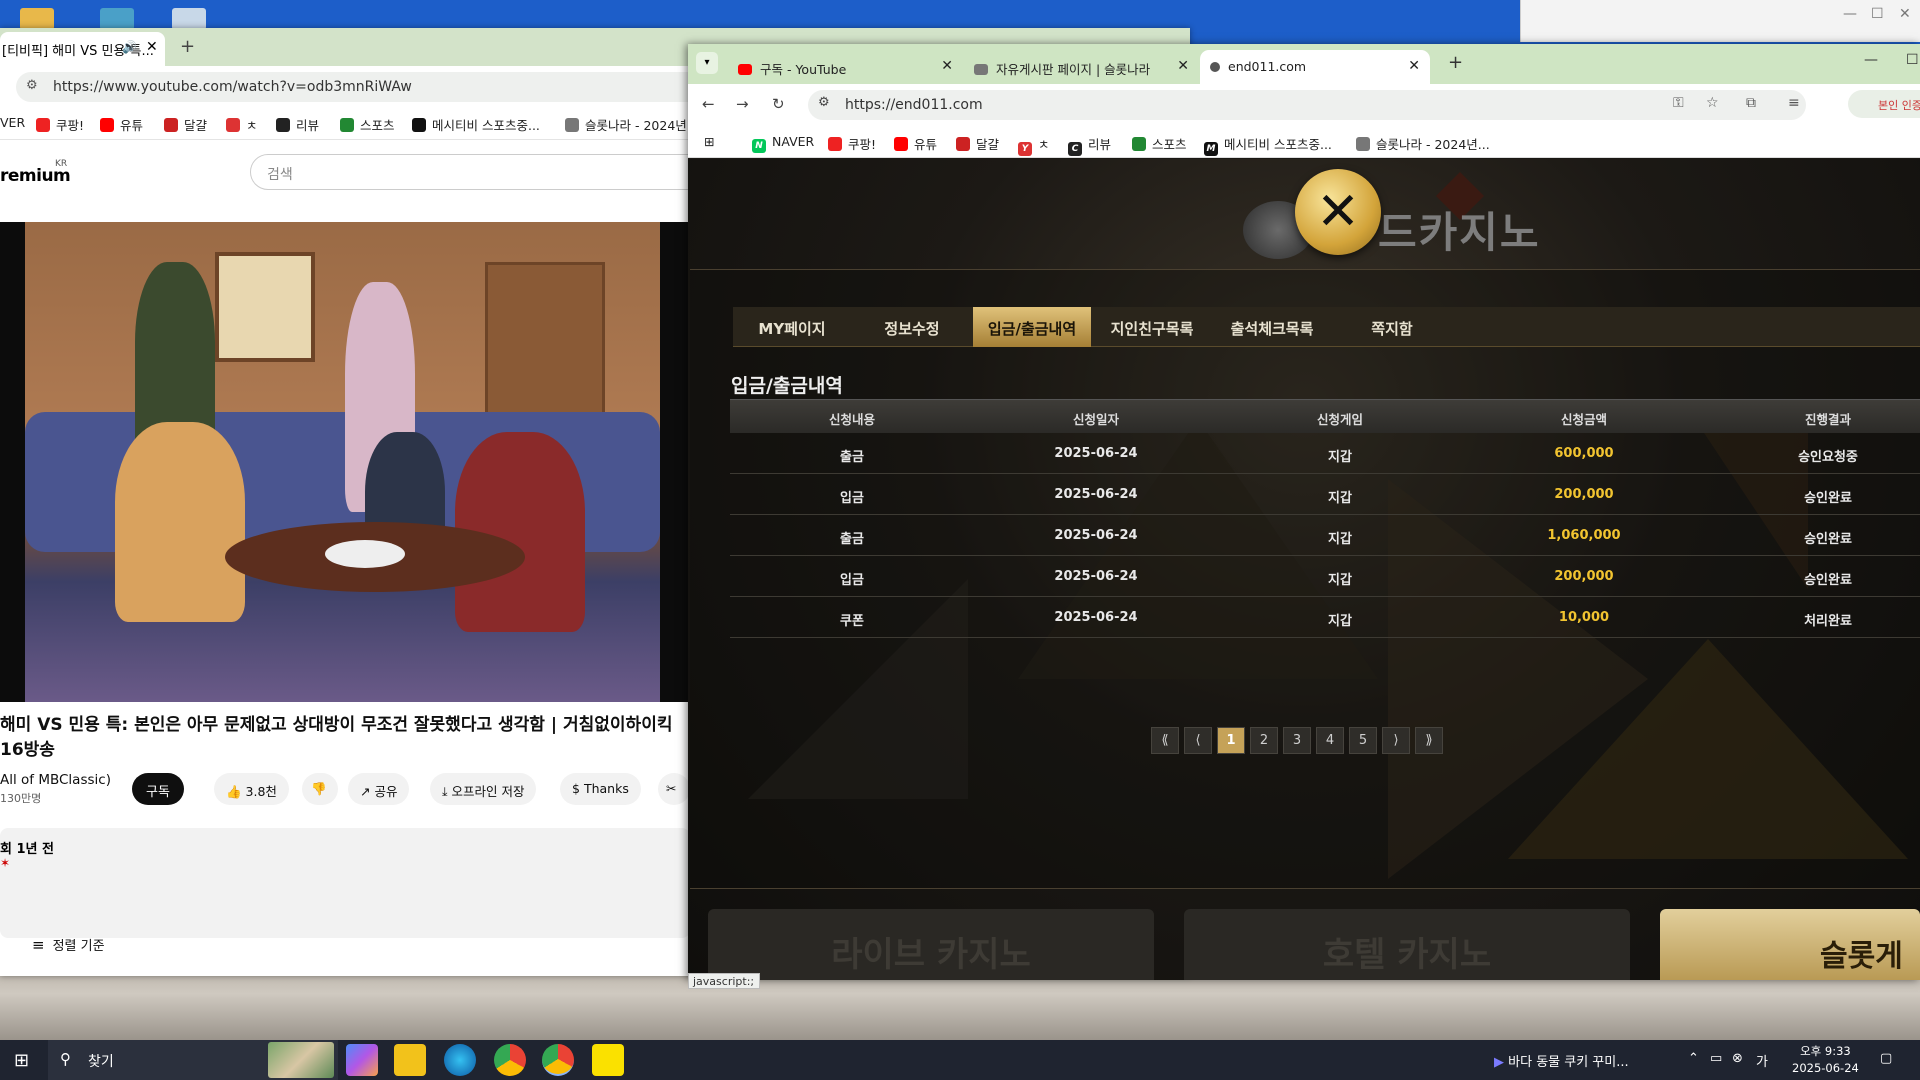  Describe the element at coordinates (608, 1060) in the screenshot. I see `kakaotalk-icon` at that location.